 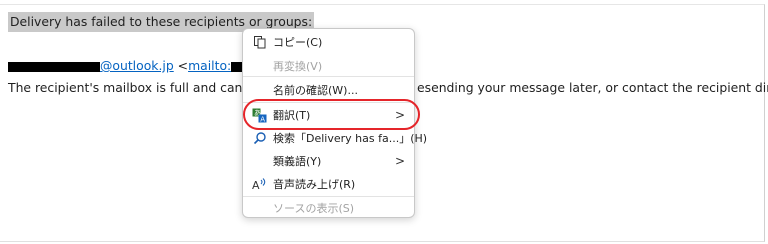 I want to click on menu-item-label: 類義語(Y), so click(x=297, y=161).